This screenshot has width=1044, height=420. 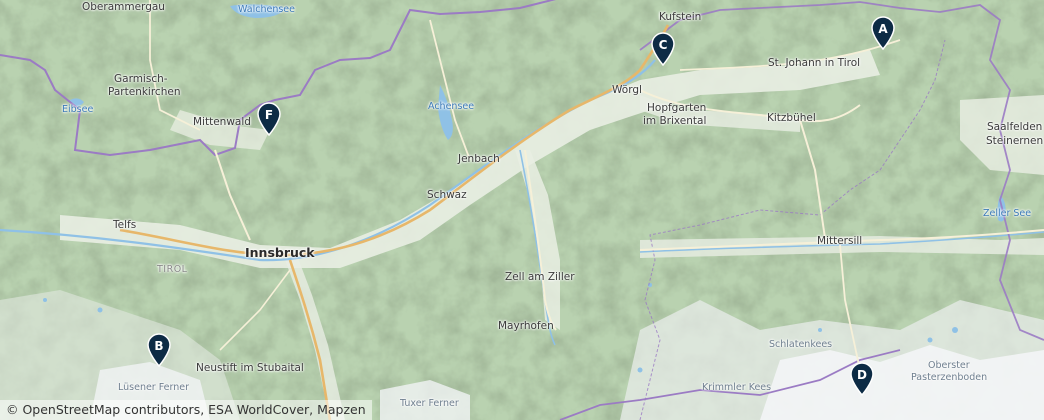 What do you see at coordinates (250, 368) in the screenshot?
I see `label-neustift: Neustift im Stubaital` at bounding box center [250, 368].